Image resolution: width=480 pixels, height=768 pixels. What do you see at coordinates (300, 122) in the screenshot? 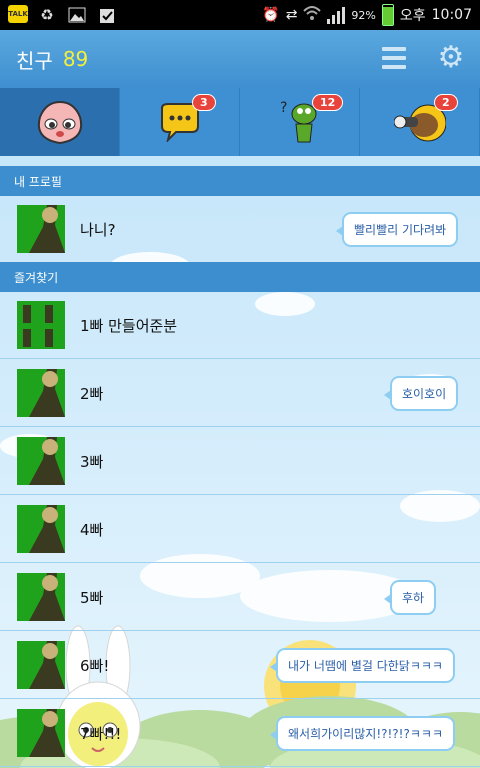
I see `tab-find: ? 12` at bounding box center [300, 122].